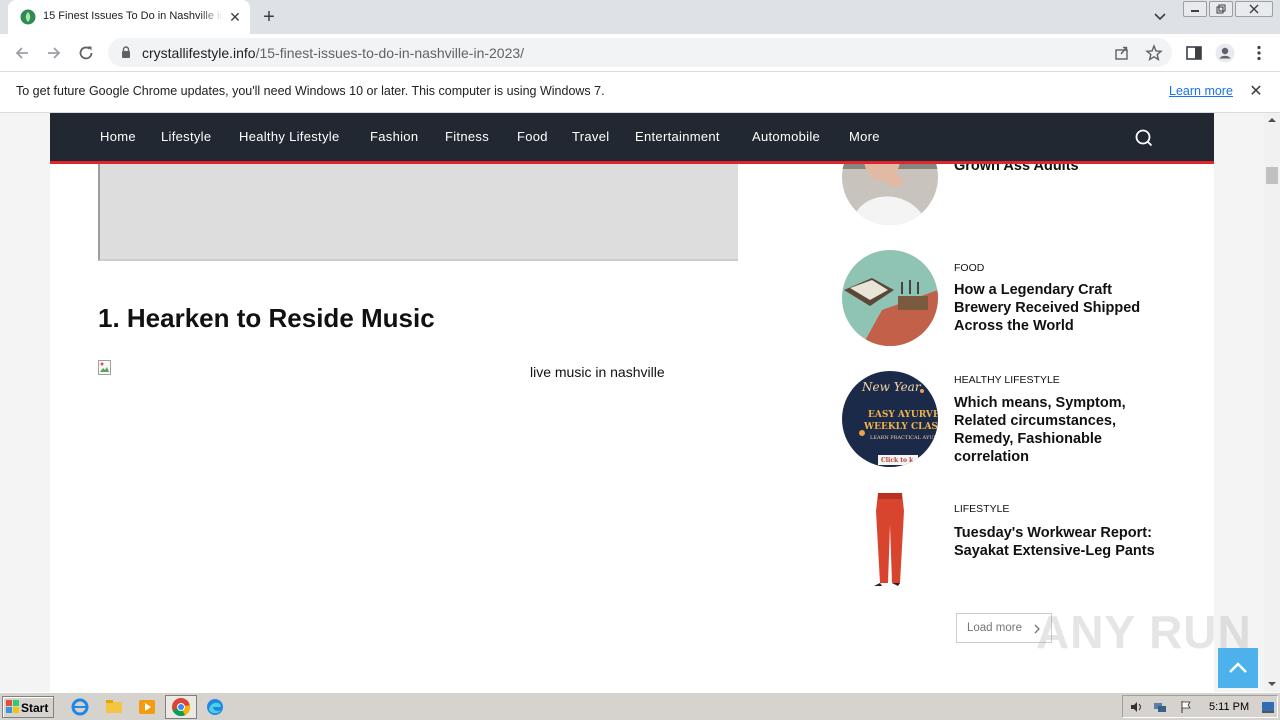 The width and height of the screenshot is (1280, 720). What do you see at coordinates (1154, 53) in the screenshot?
I see `bookmark-star-icon` at bounding box center [1154, 53].